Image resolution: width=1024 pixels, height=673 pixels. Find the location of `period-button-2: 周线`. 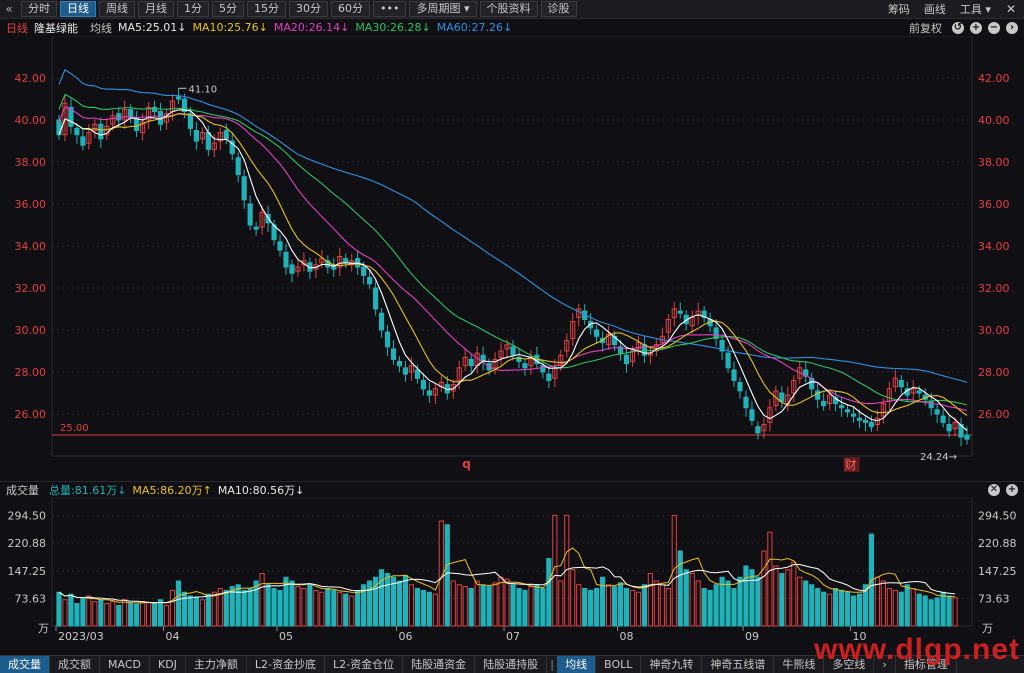

period-button-2: 周线 is located at coordinates (117, 9).